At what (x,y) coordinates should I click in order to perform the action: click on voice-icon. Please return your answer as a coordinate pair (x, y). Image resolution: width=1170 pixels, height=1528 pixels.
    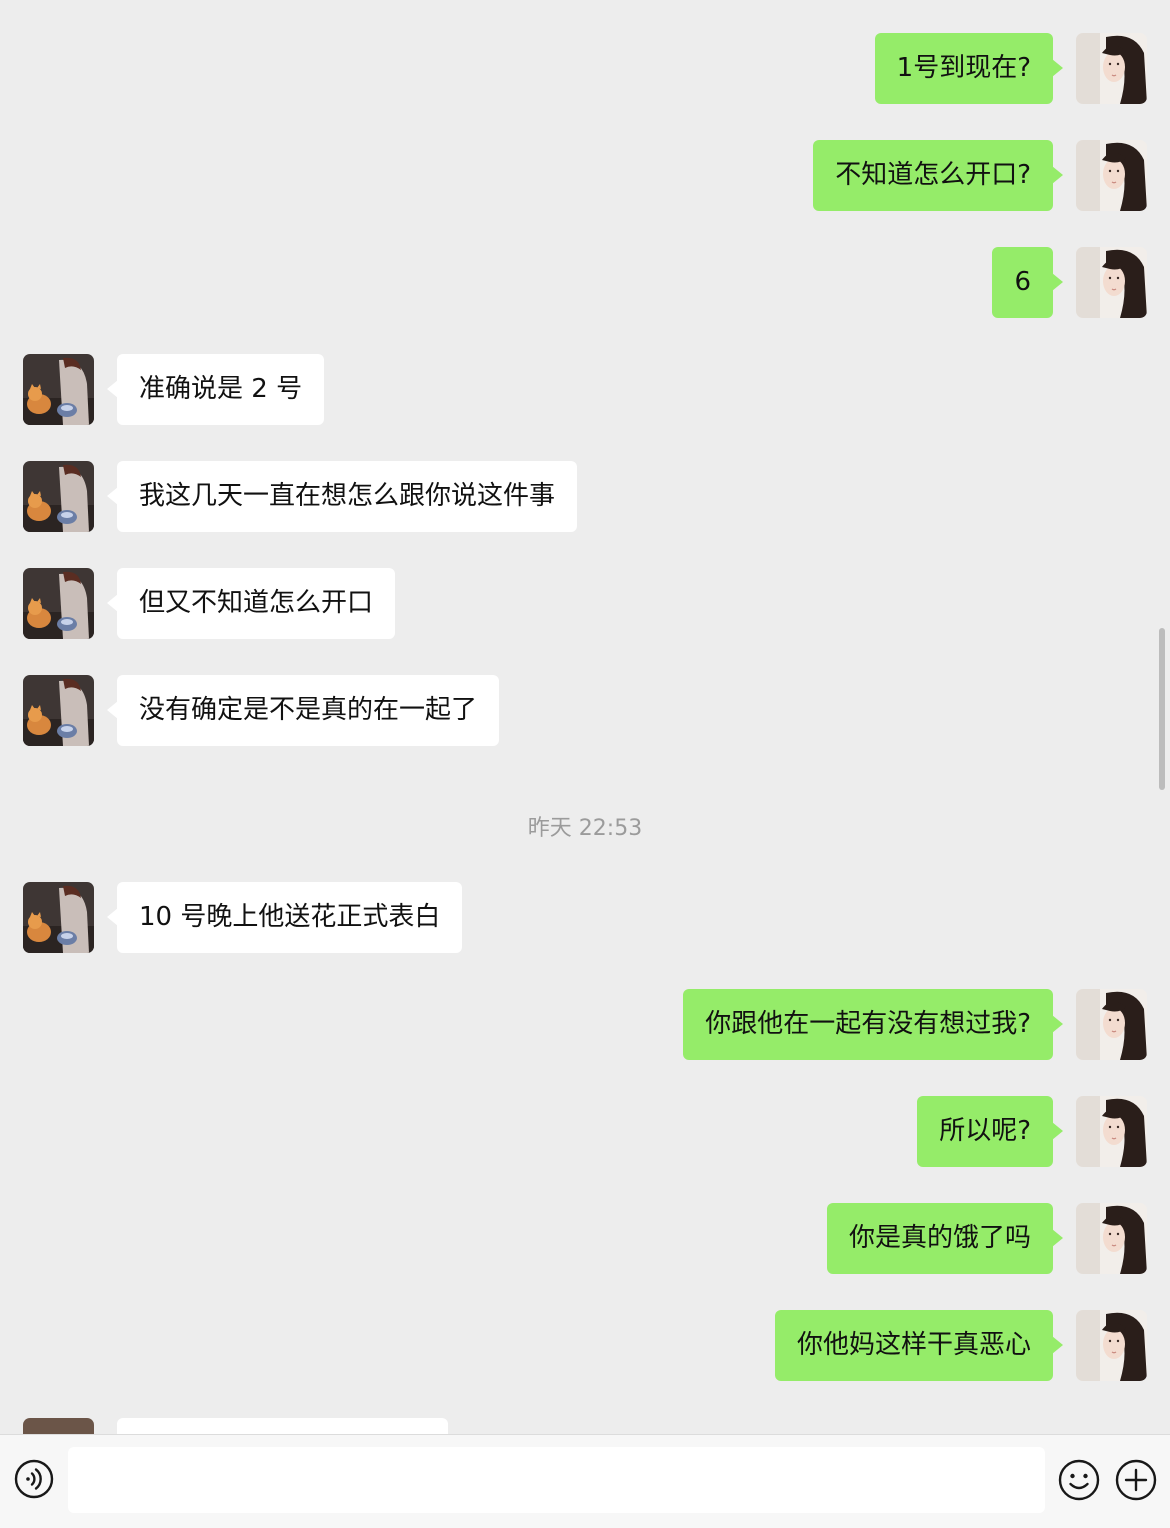
    Looking at the image, I should click on (34, 1479).